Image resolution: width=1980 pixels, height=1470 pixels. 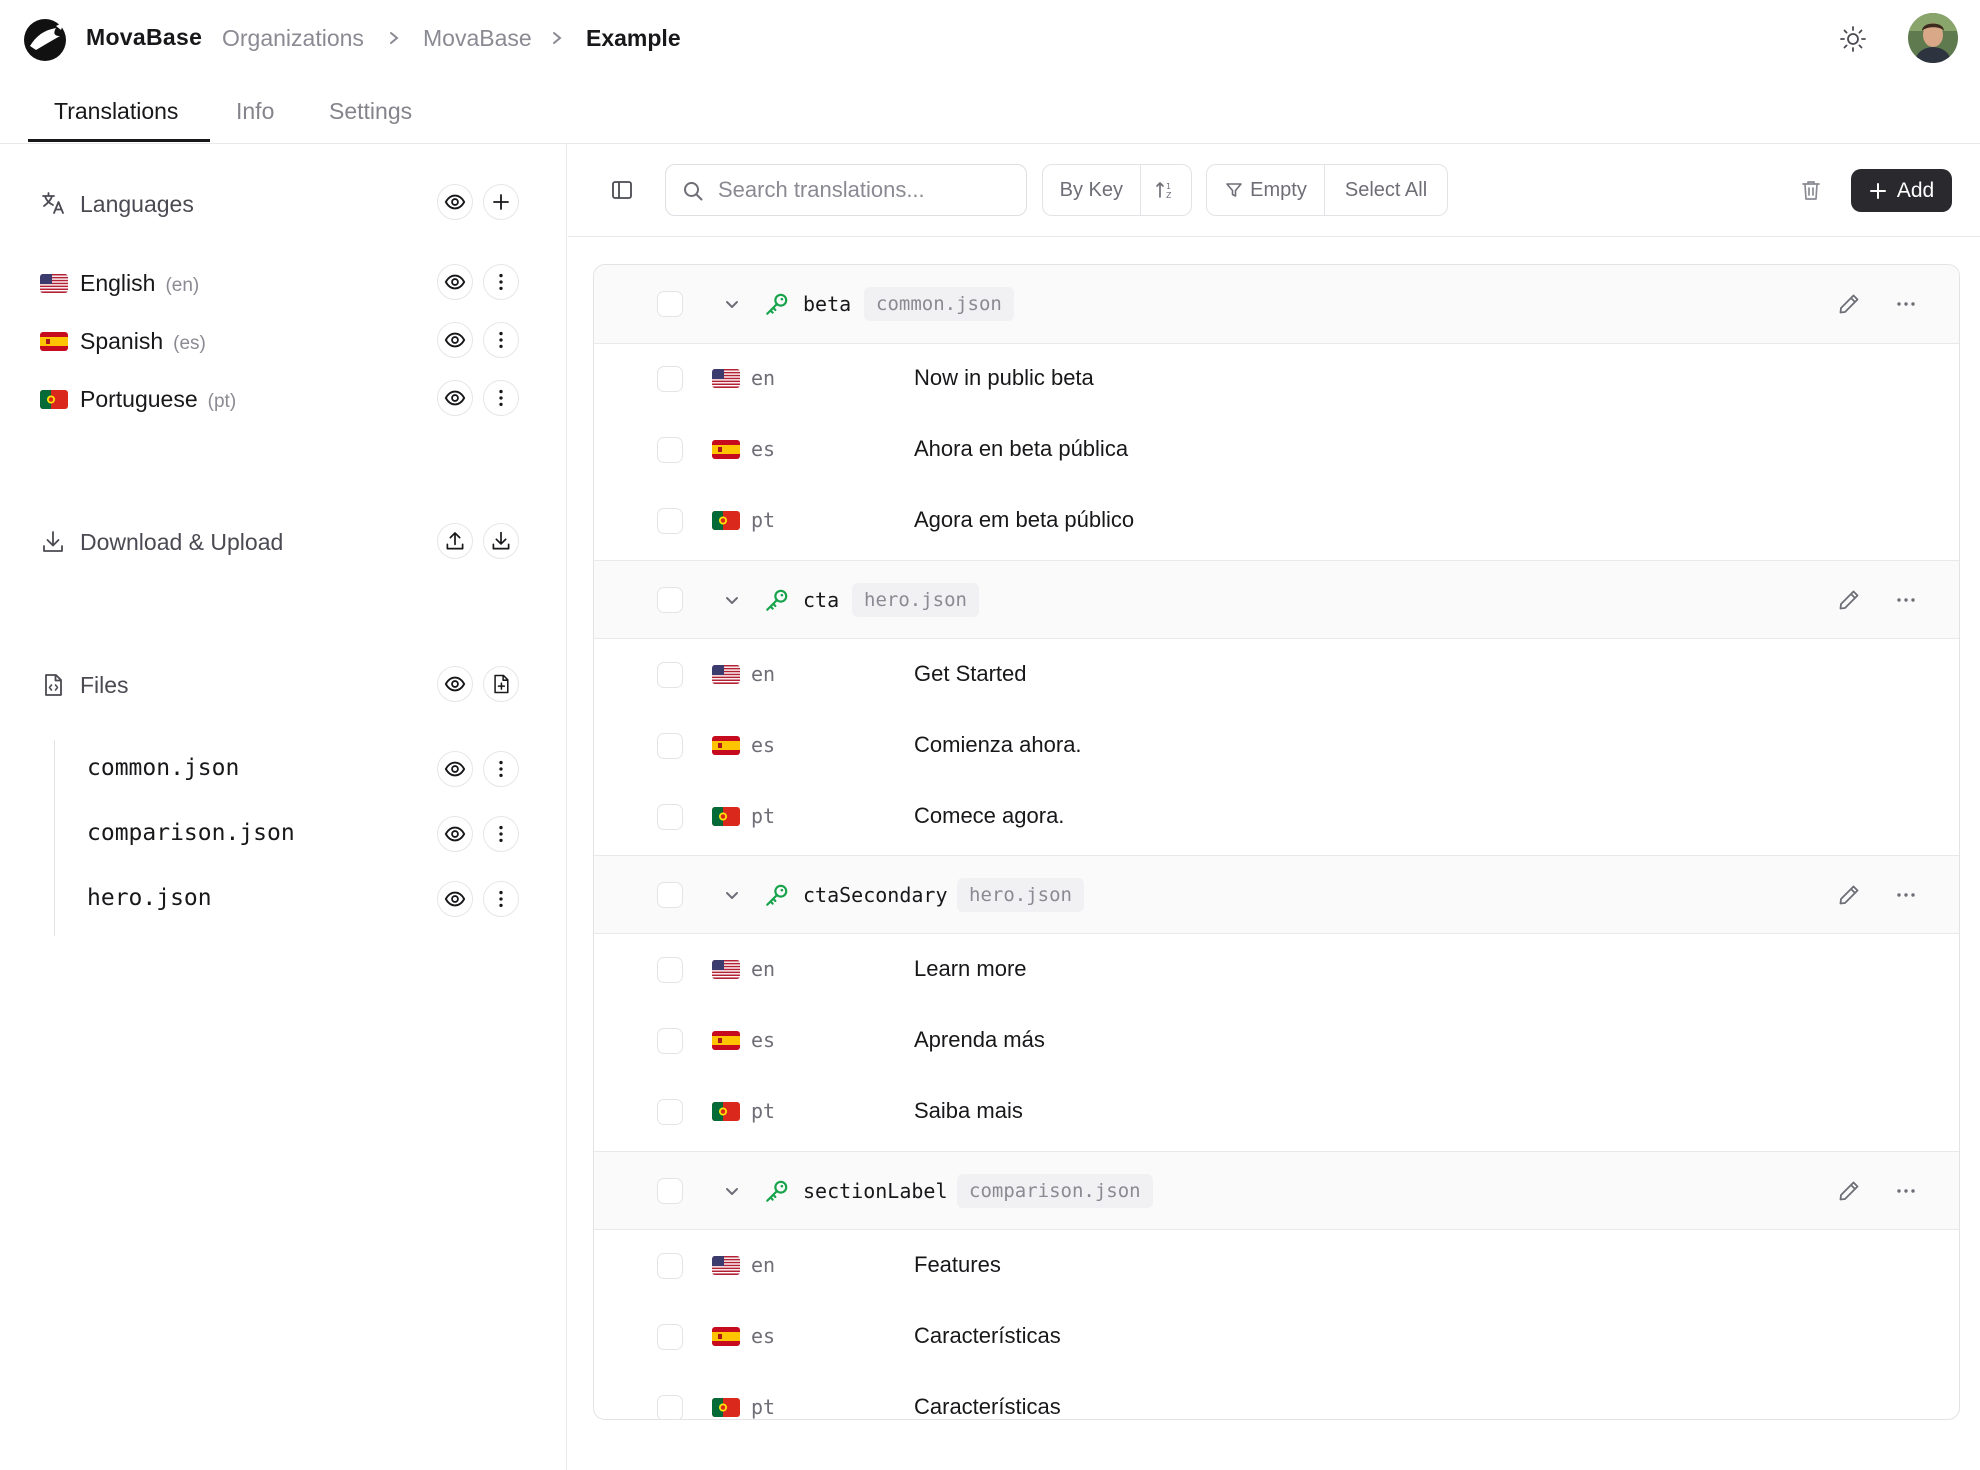 What do you see at coordinates (1276, 521) in the screenshot?
I see `translation-row: pt Agora em beta público` at bounding box center [1276, 521].